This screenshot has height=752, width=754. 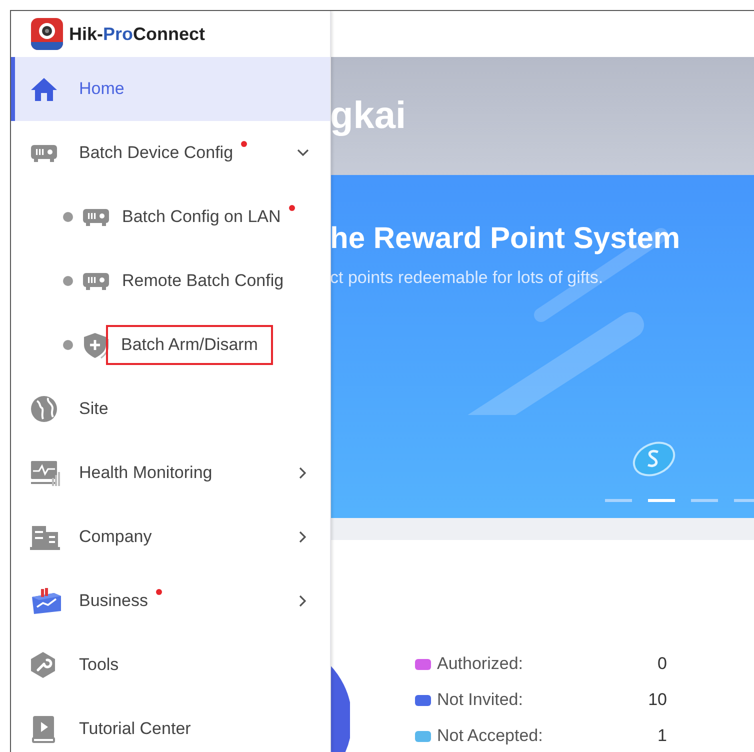 What do you see at coordinates (170, 537) in the screenshot?
I see `menu-item: Company` at bounding box center [170, 537].